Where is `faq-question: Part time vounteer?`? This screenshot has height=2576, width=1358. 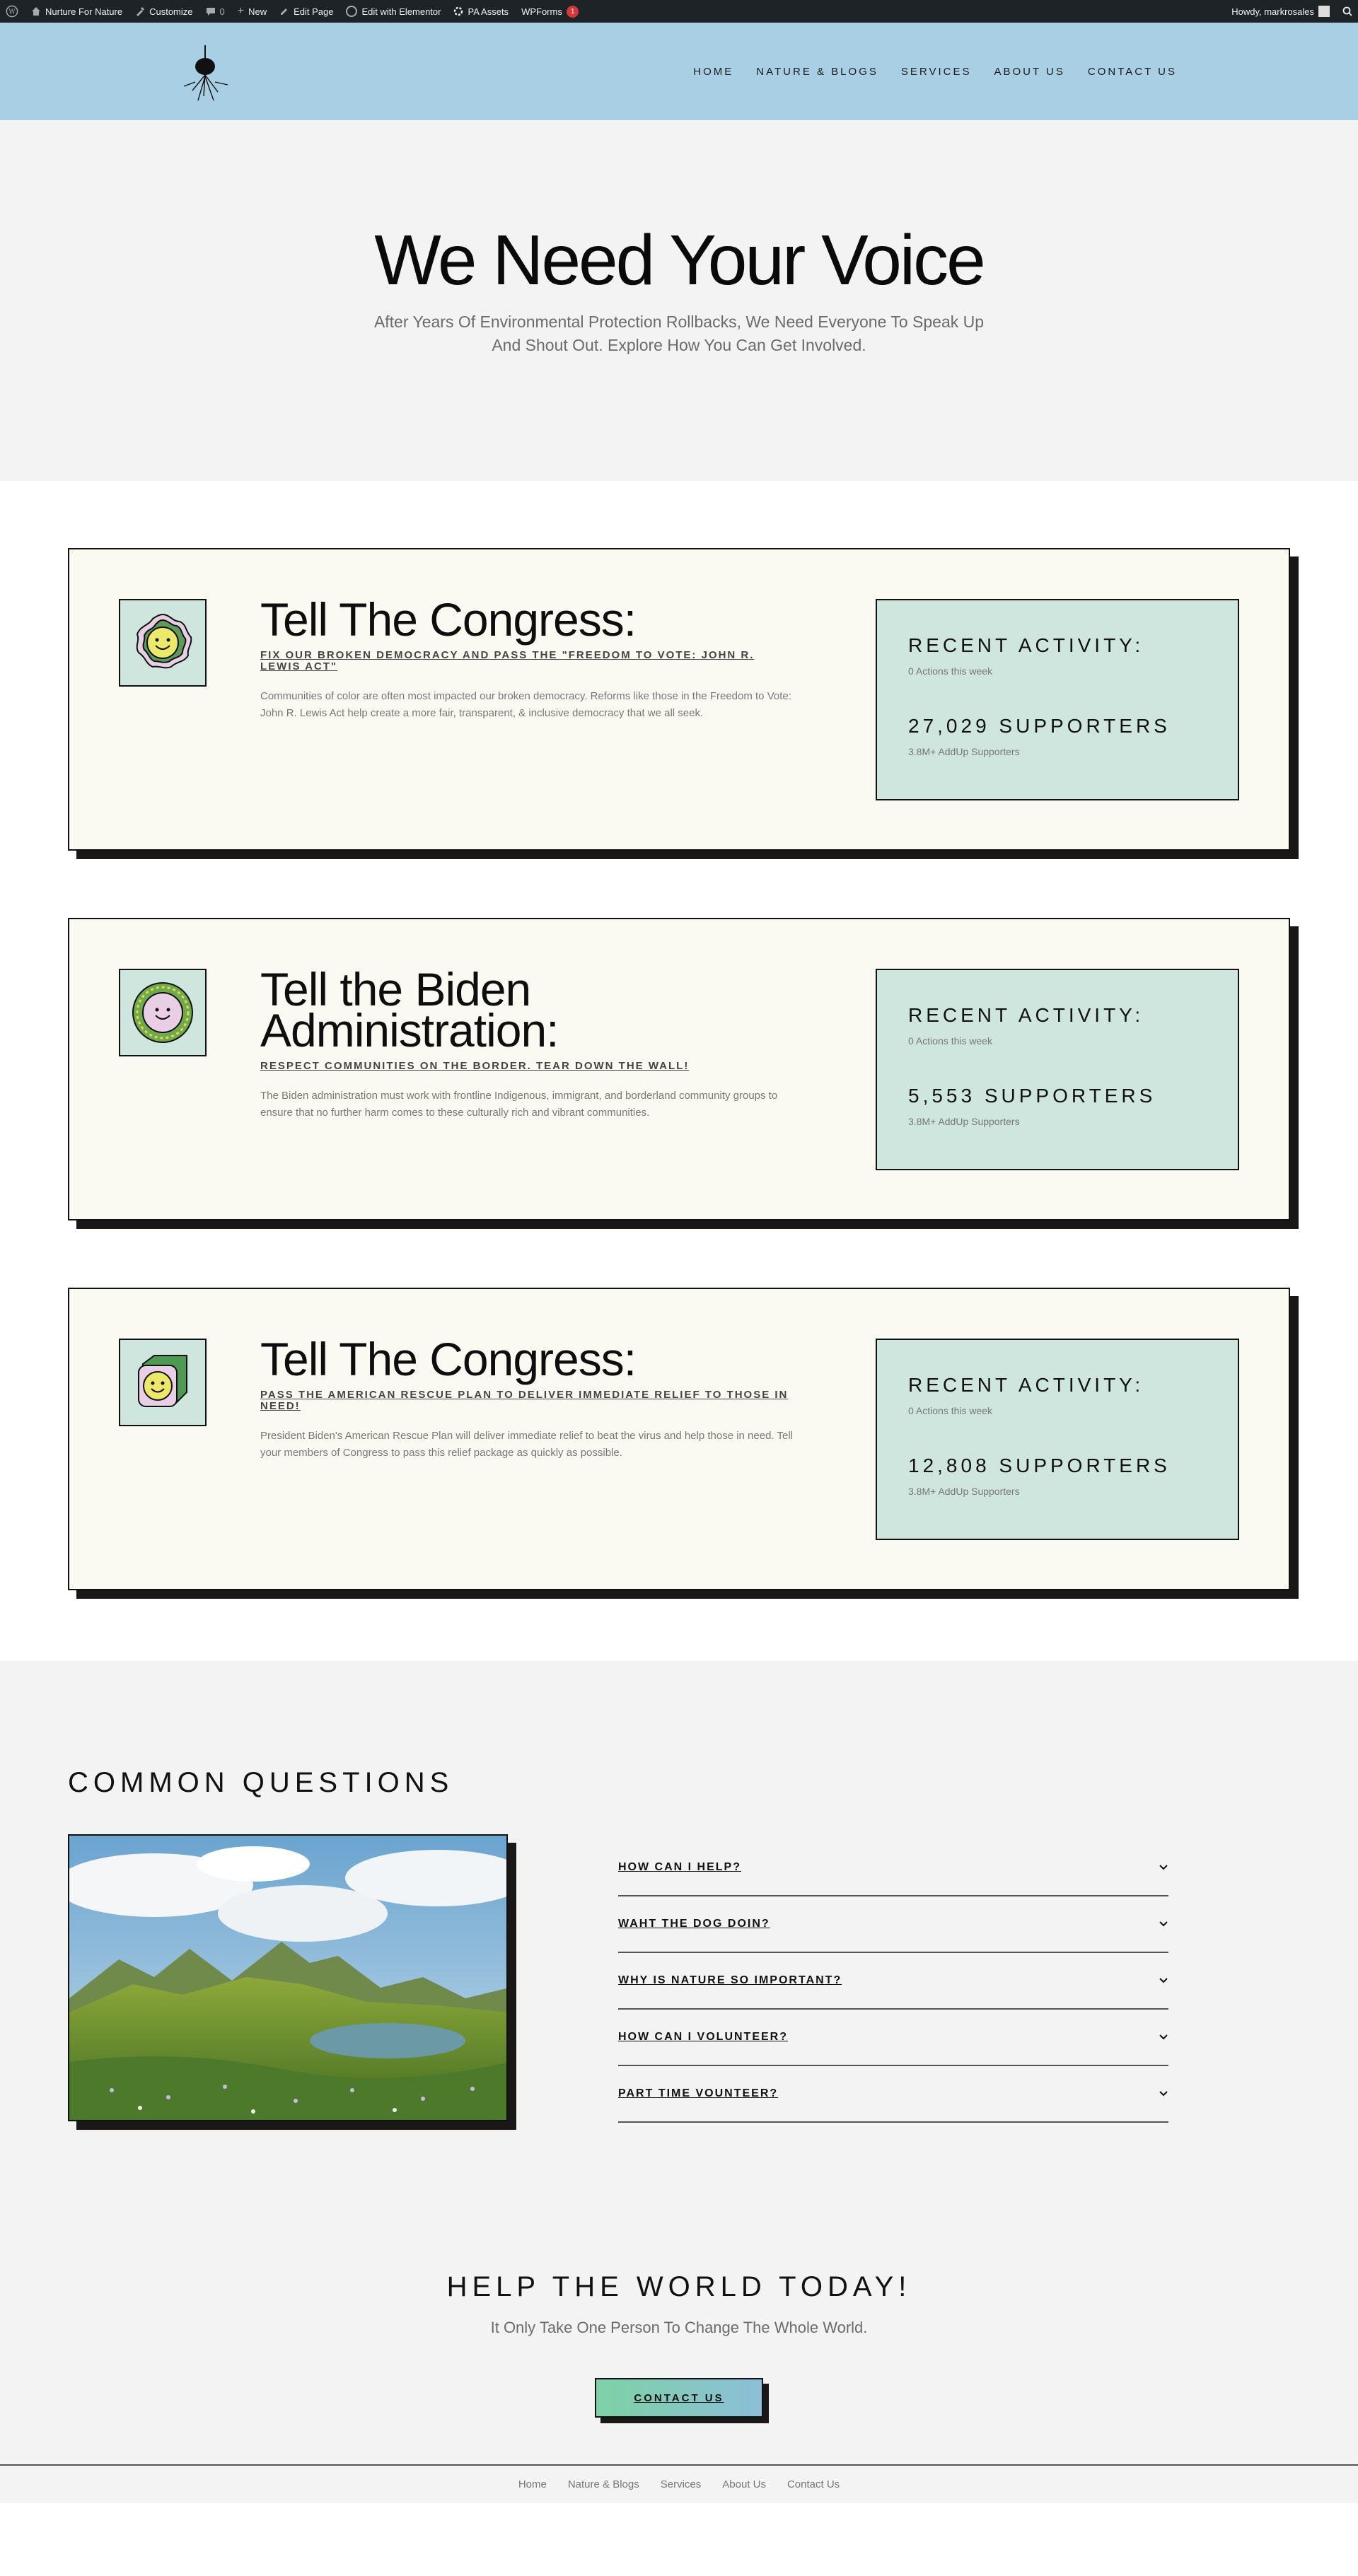 faq-question: Part time vounteer? is located at coordinates (698, 2093).